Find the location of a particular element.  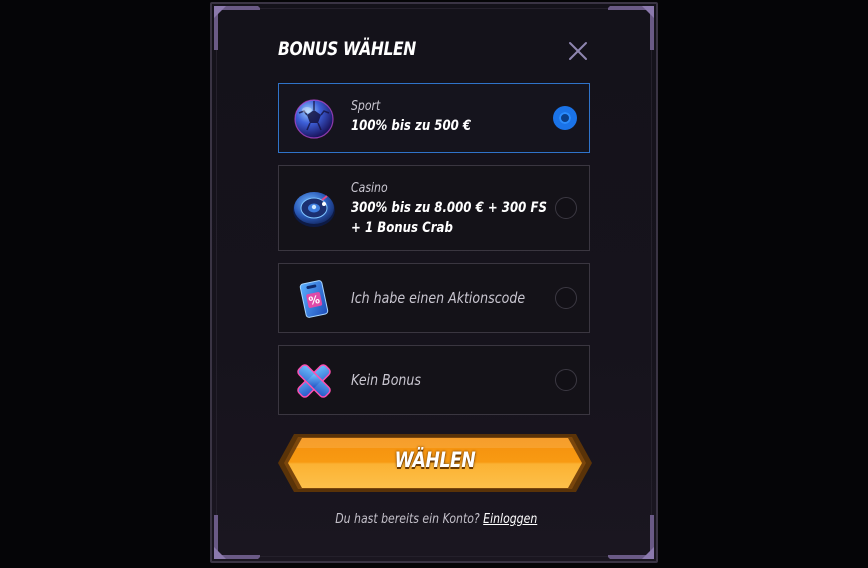

roulette-wheel-icon is located at coordinates (314, 209).